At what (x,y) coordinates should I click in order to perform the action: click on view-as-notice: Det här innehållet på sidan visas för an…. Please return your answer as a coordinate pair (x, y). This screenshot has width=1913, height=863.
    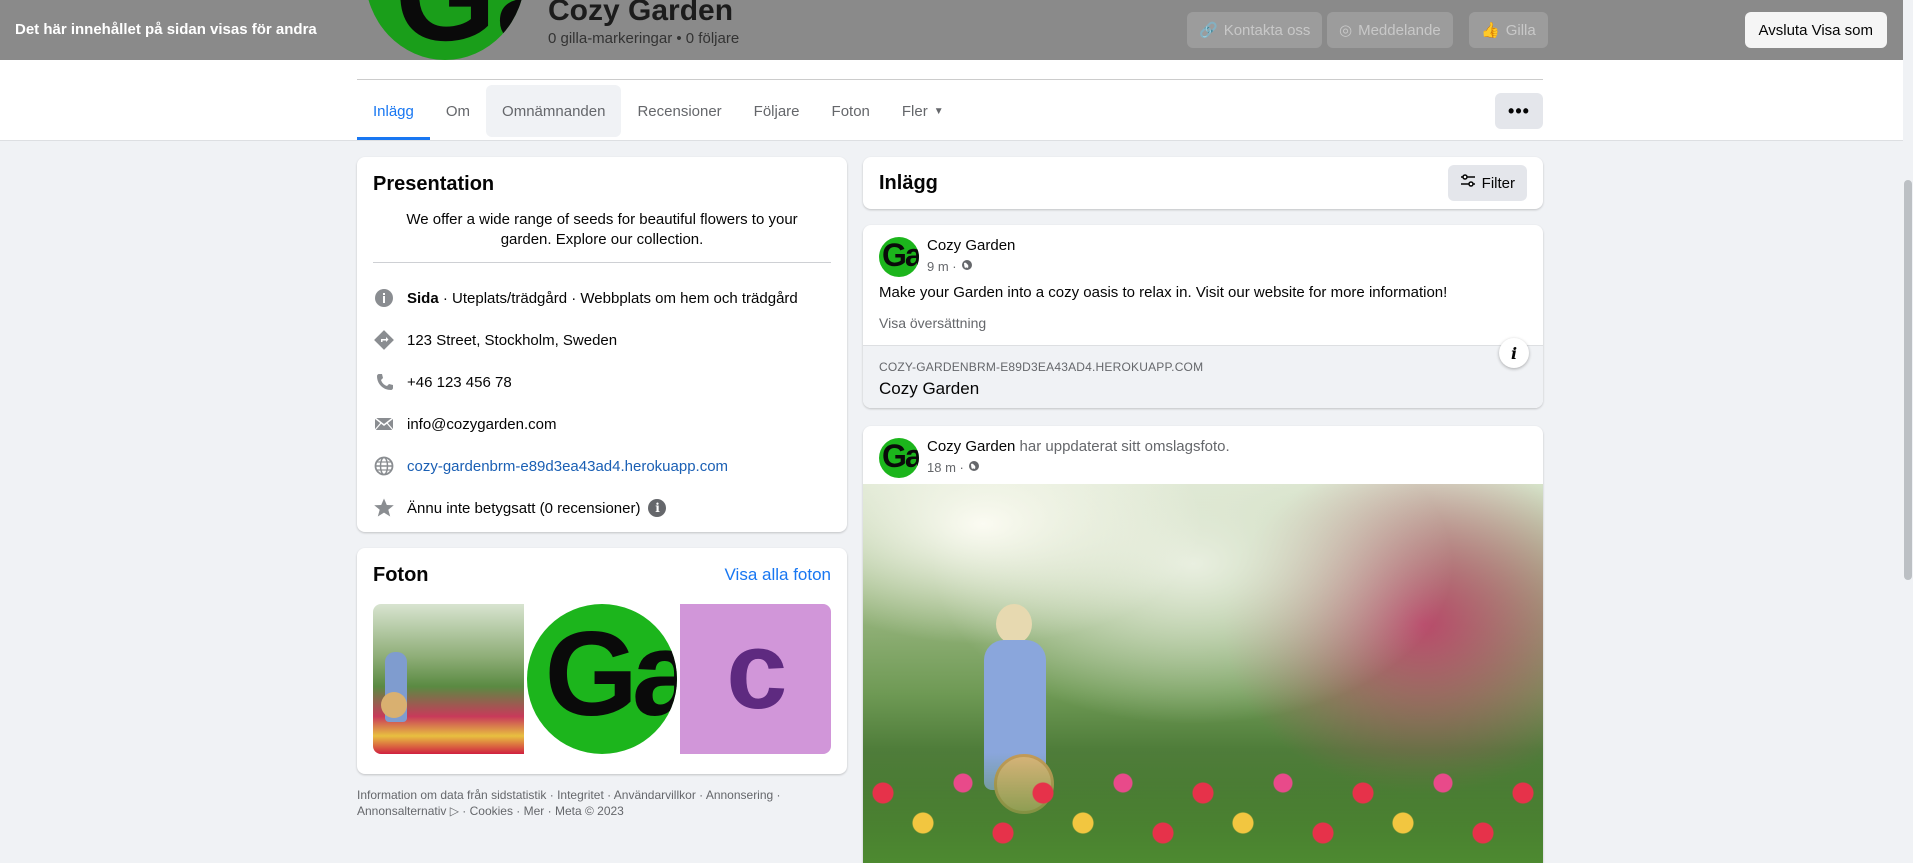
    Looking at the image, I should click on (166, 29).